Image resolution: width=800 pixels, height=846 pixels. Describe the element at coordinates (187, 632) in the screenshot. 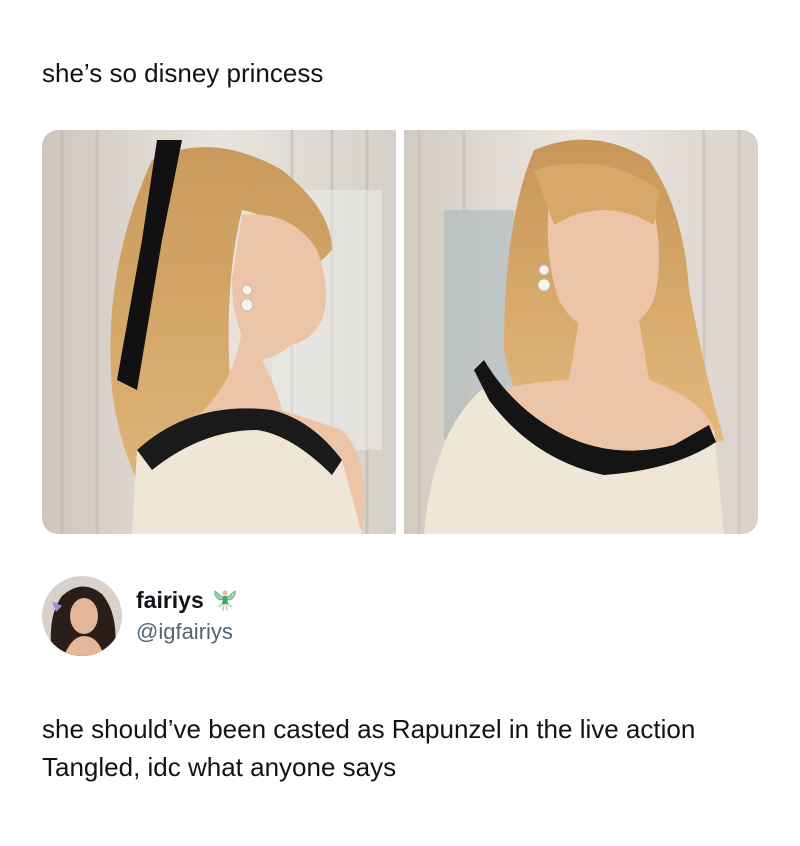

I see `handle: @igfairiys` at that location.